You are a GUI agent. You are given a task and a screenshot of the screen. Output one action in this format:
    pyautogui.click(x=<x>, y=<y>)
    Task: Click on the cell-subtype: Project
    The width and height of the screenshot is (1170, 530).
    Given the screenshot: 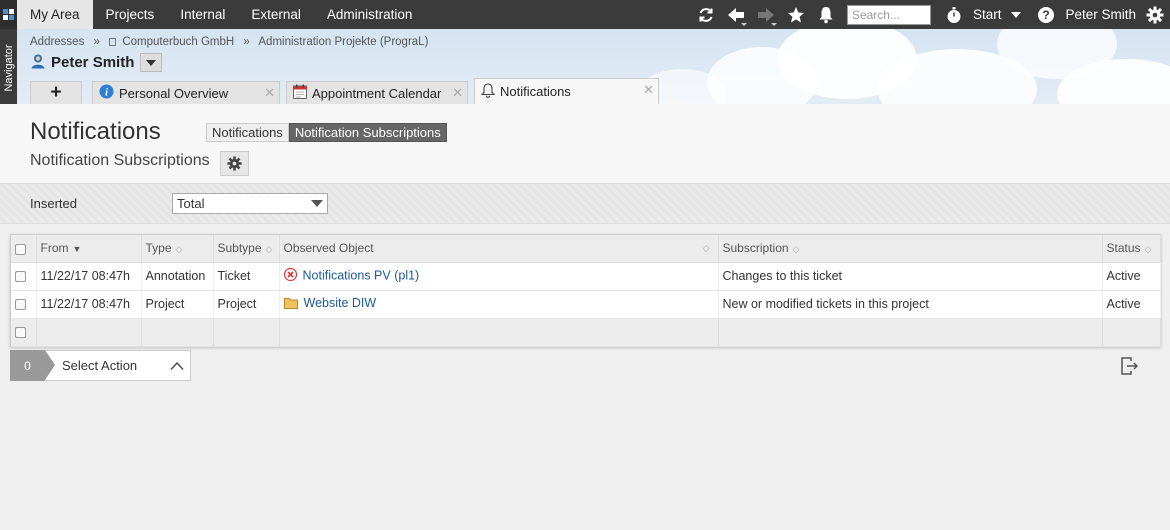 What is the action you would take?
    pyautogui.click(x=246, y=304)
    